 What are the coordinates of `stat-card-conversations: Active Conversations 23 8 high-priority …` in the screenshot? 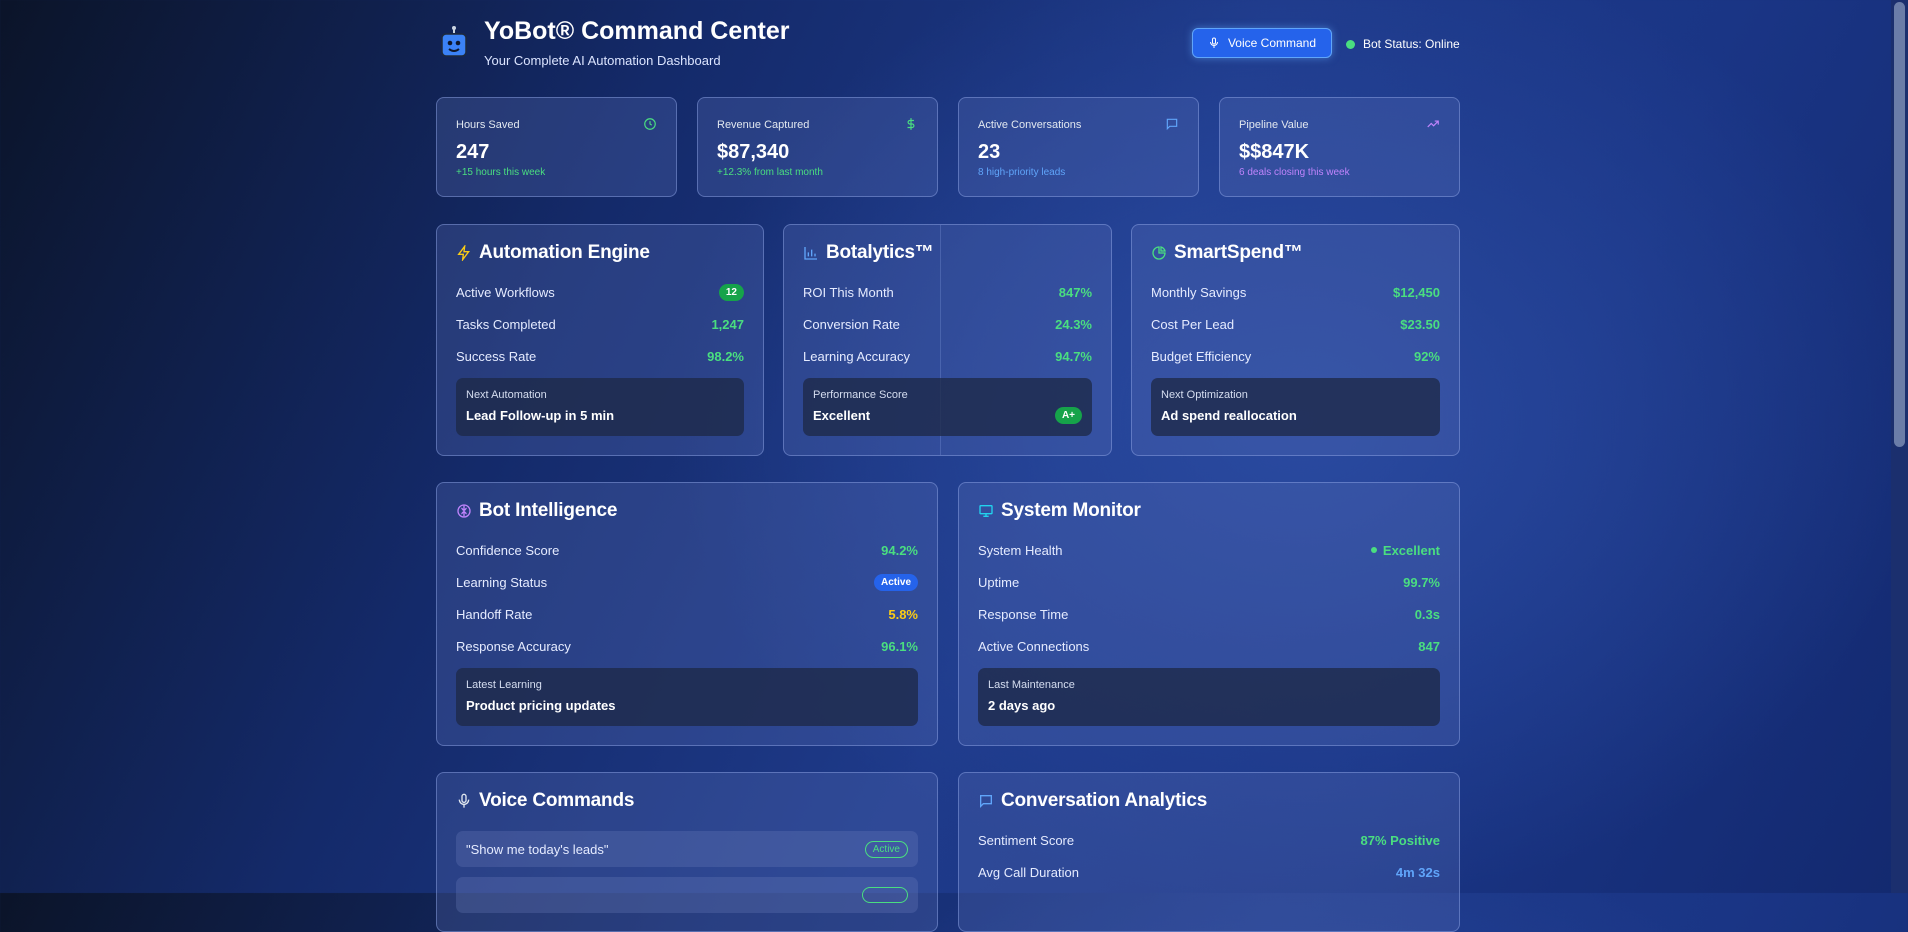 It's located at (1078, 147).